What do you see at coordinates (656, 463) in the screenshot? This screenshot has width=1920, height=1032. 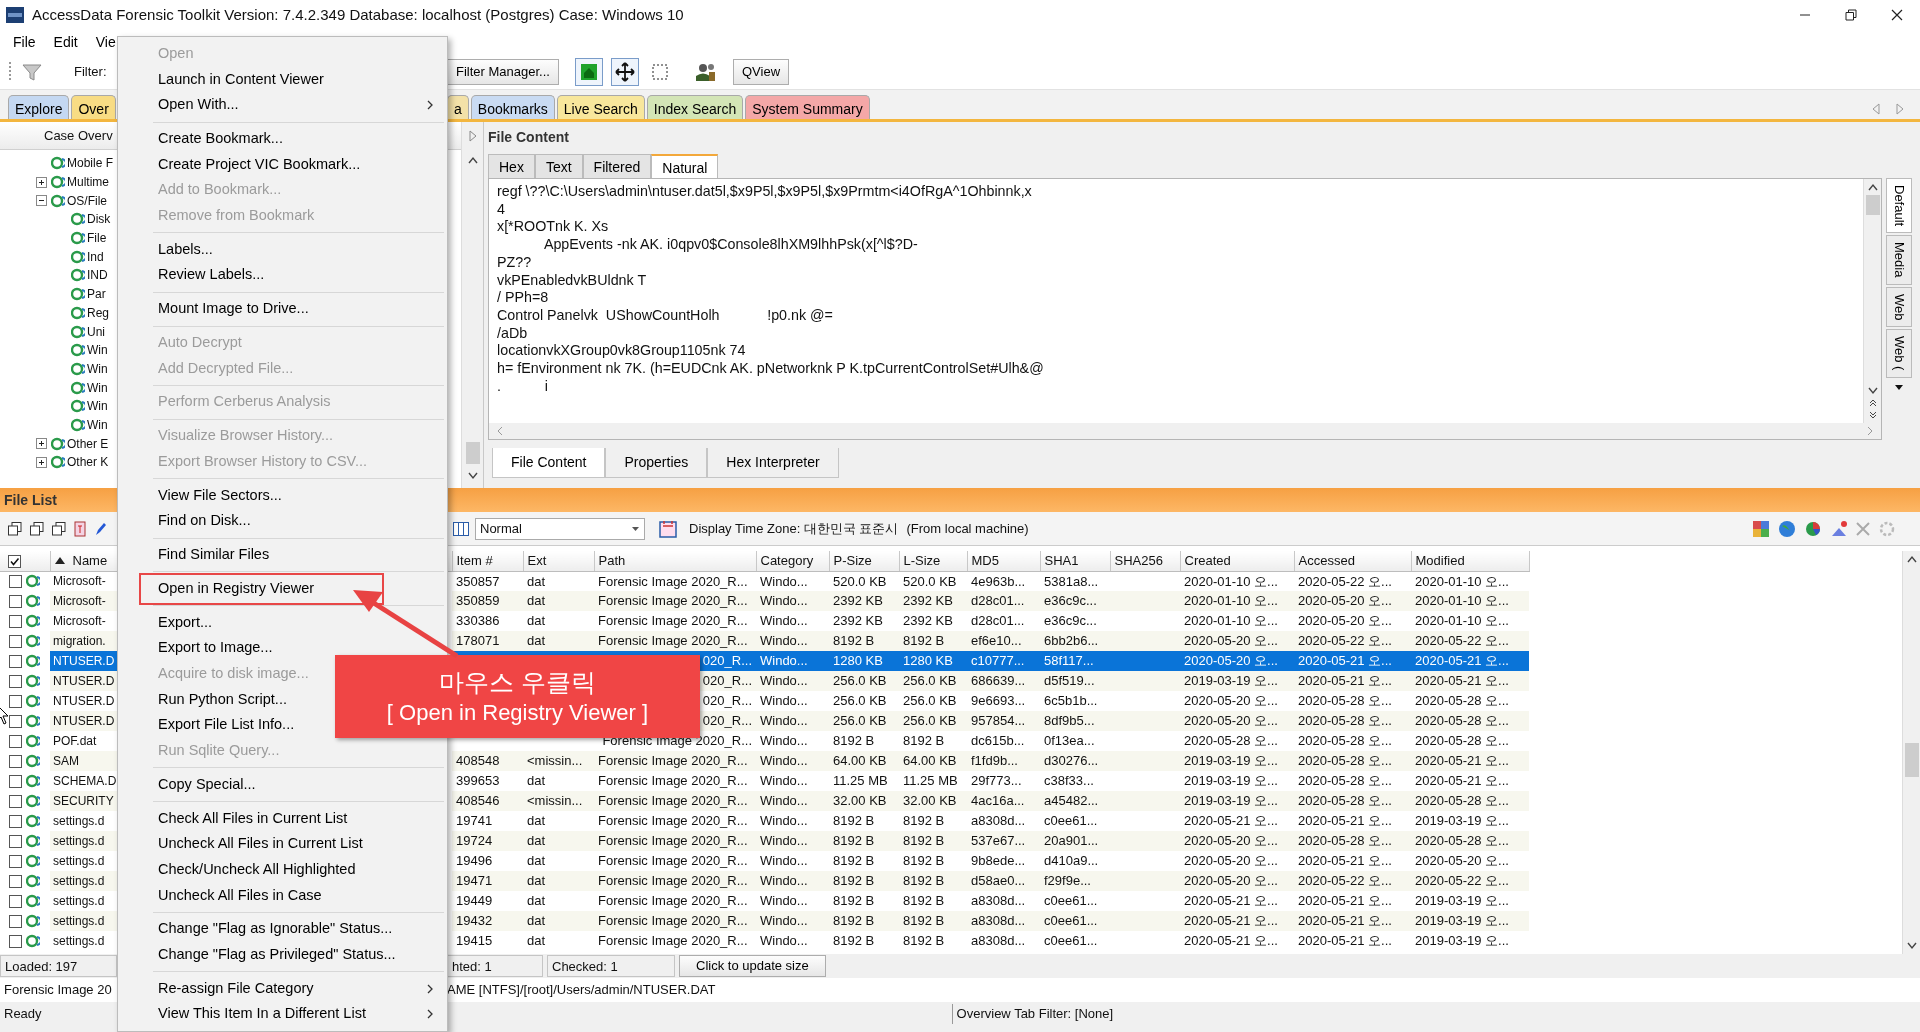 I see `panel-tab: Properties` at bounding box center [656, 463].